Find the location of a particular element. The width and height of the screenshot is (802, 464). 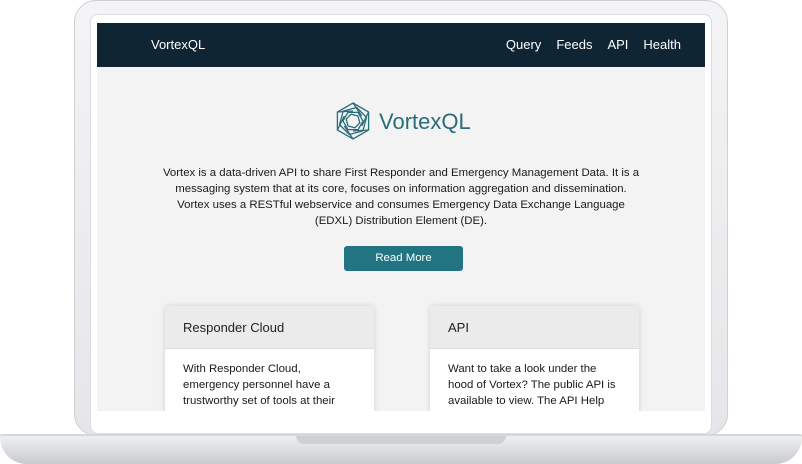

nav-link-feeds: Feeds is located at coordinates (574, 44).